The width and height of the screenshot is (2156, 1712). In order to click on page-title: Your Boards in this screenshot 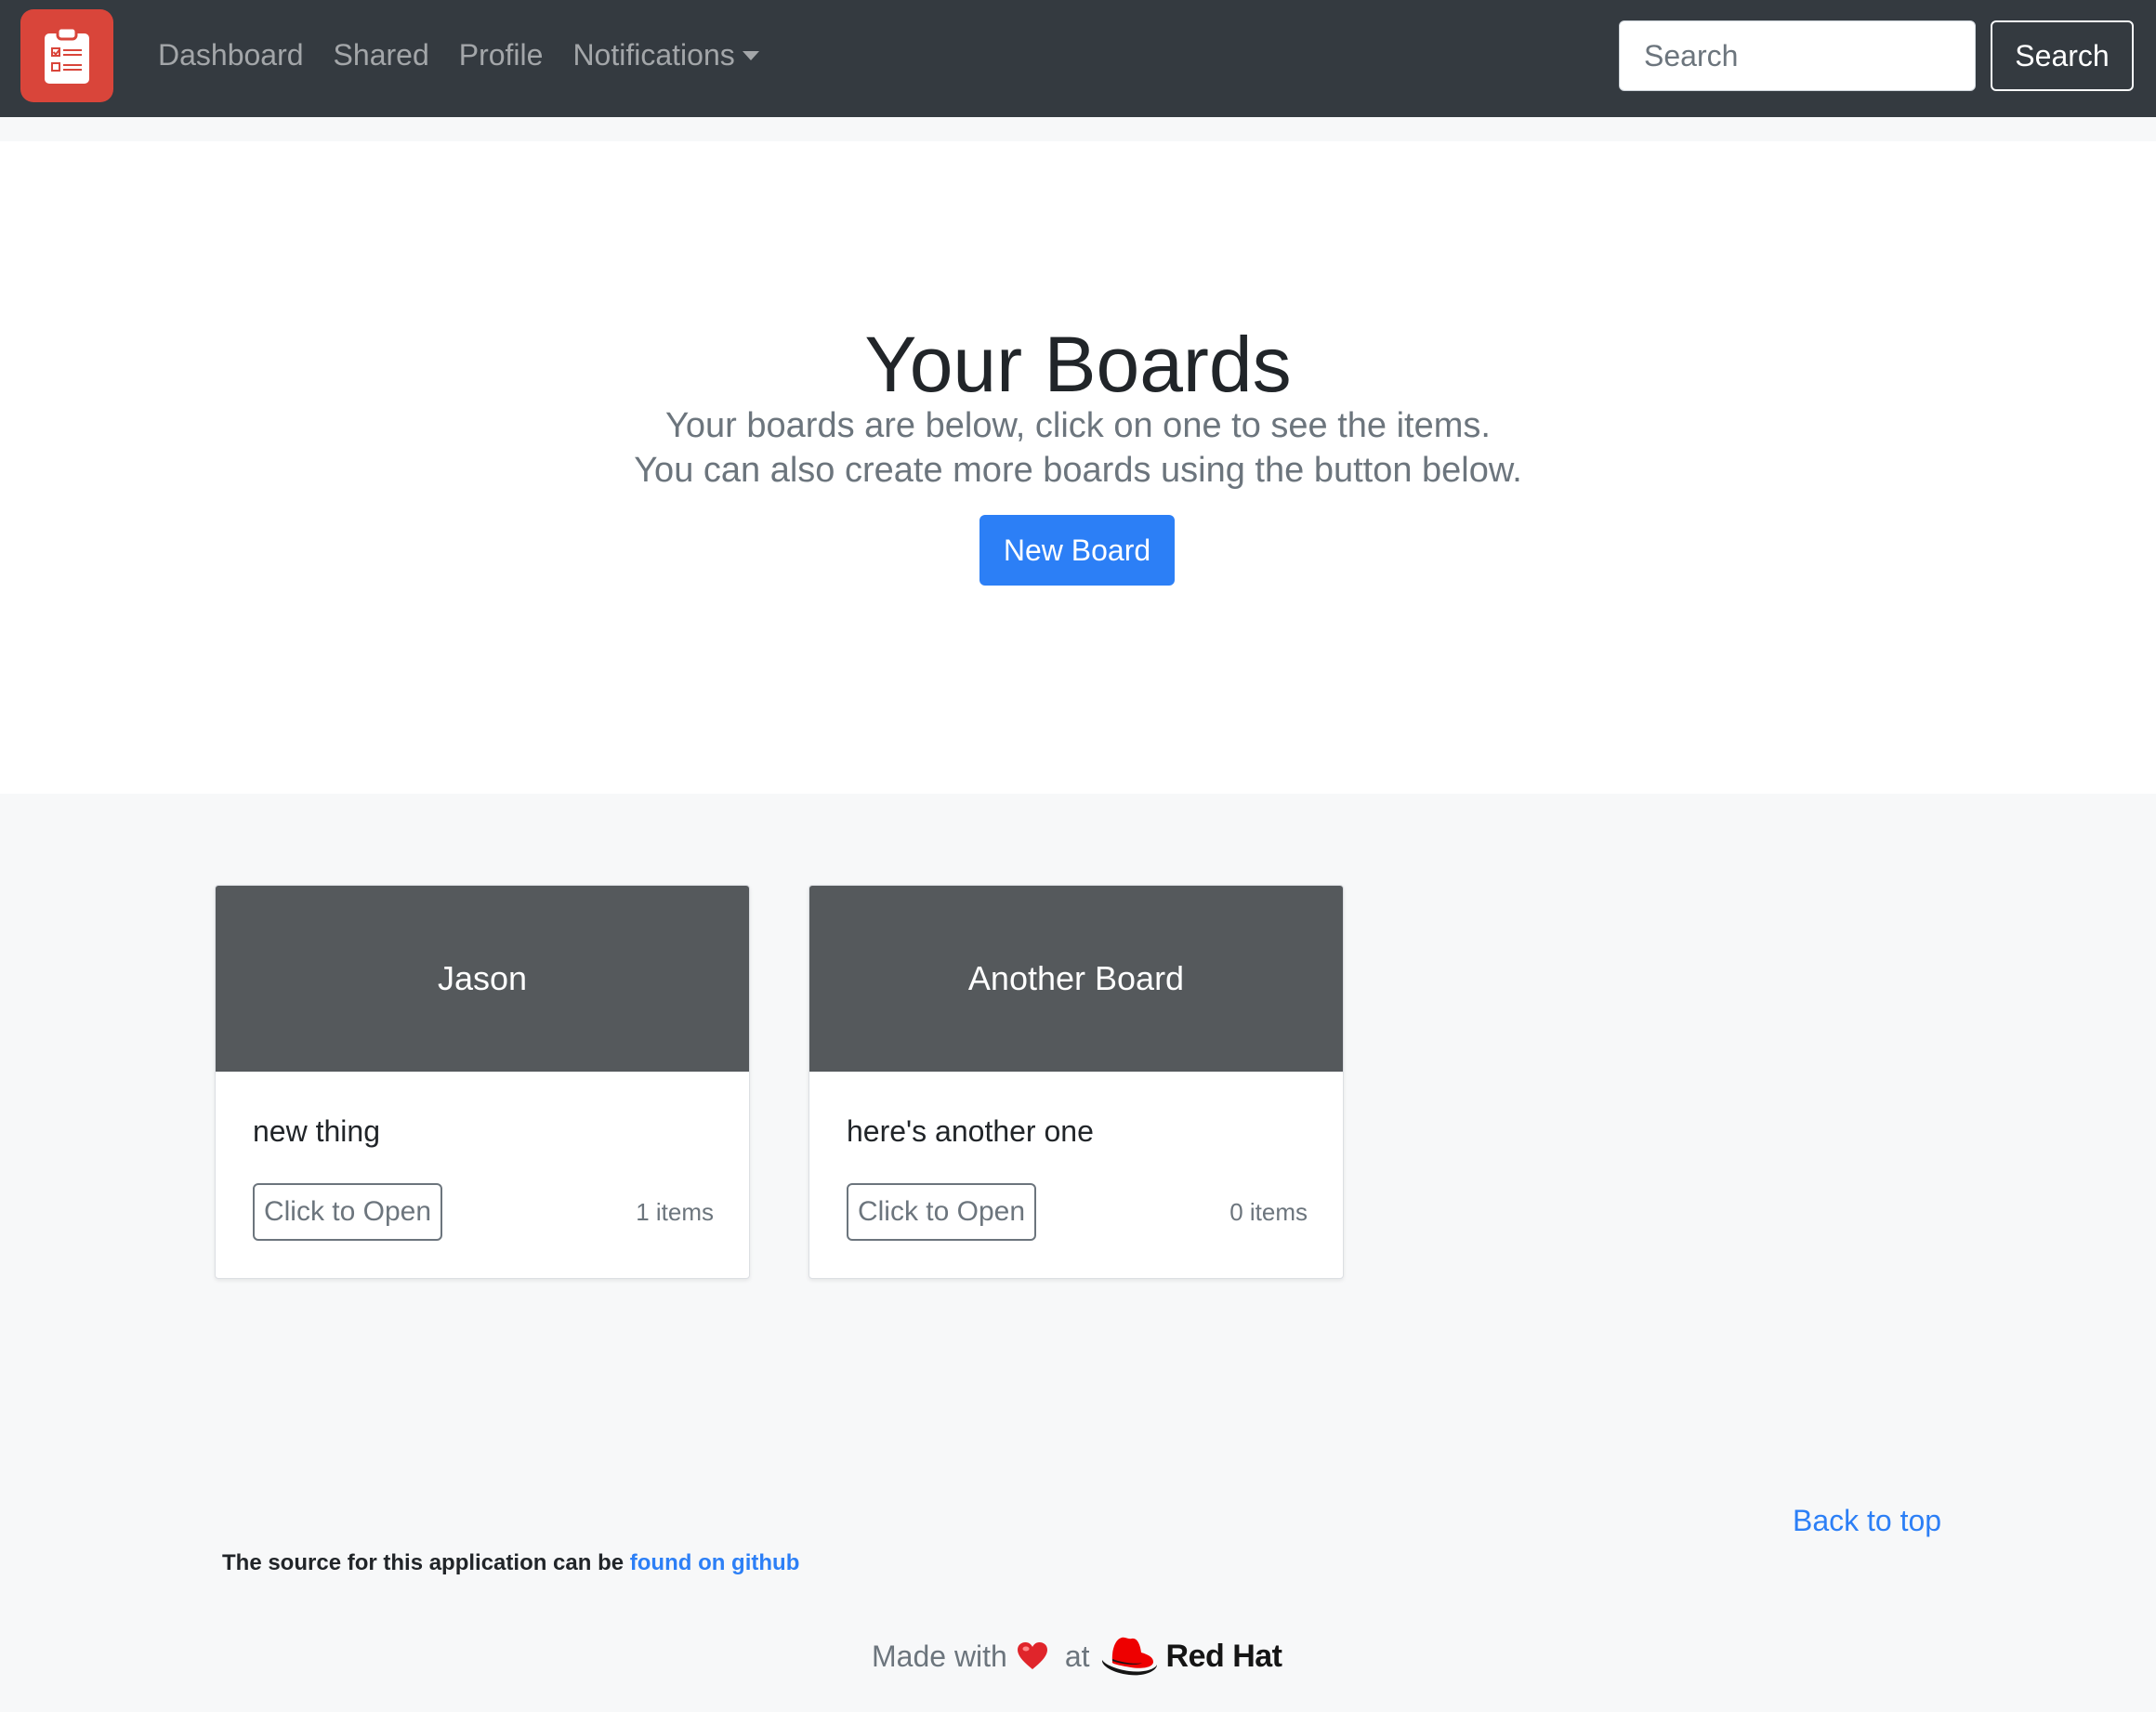, I will do `click(1078, 364)`.